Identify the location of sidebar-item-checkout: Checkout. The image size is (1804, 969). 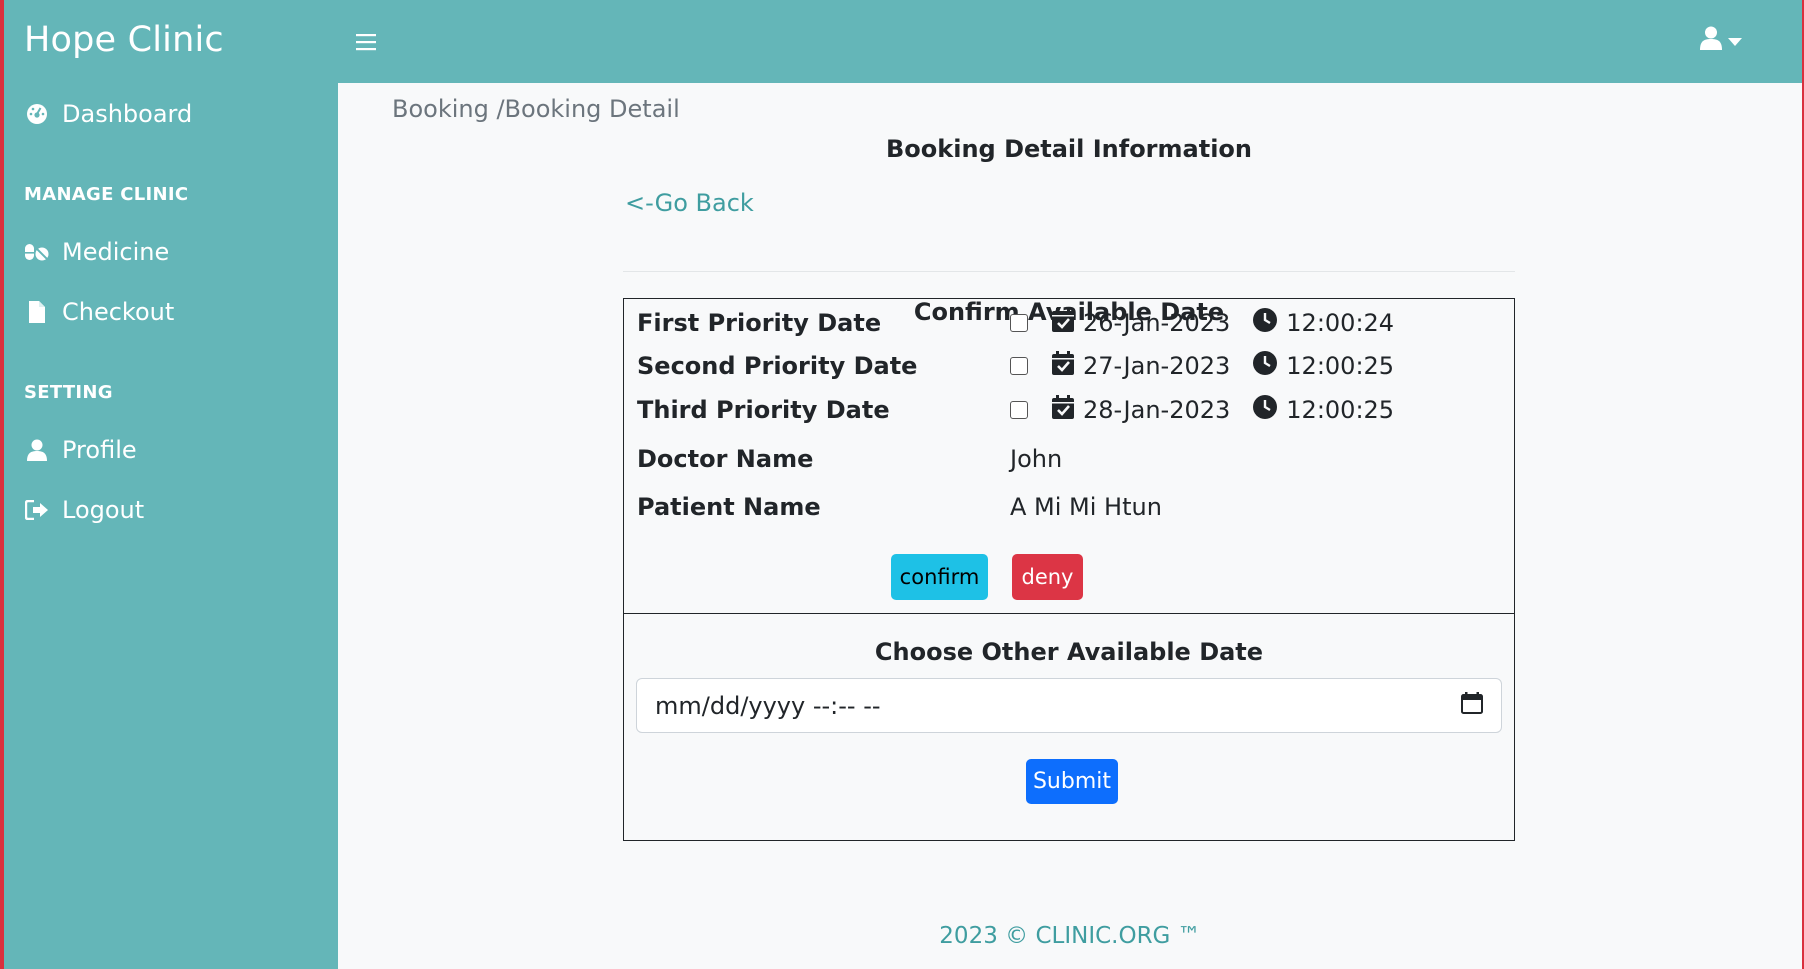
(99, 312).